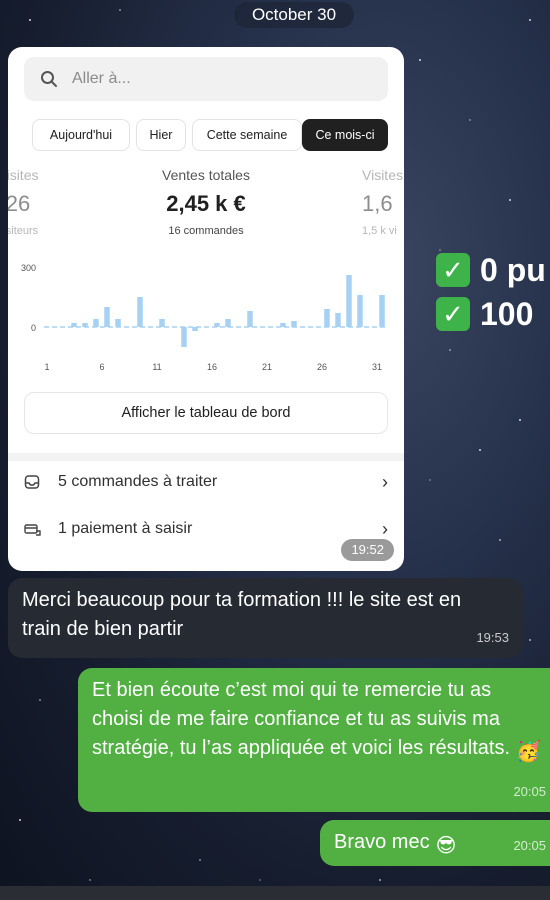  Describe the element at coordinates (46, 367) in the screenshot. I see `x-tick-label: 1` at that location.